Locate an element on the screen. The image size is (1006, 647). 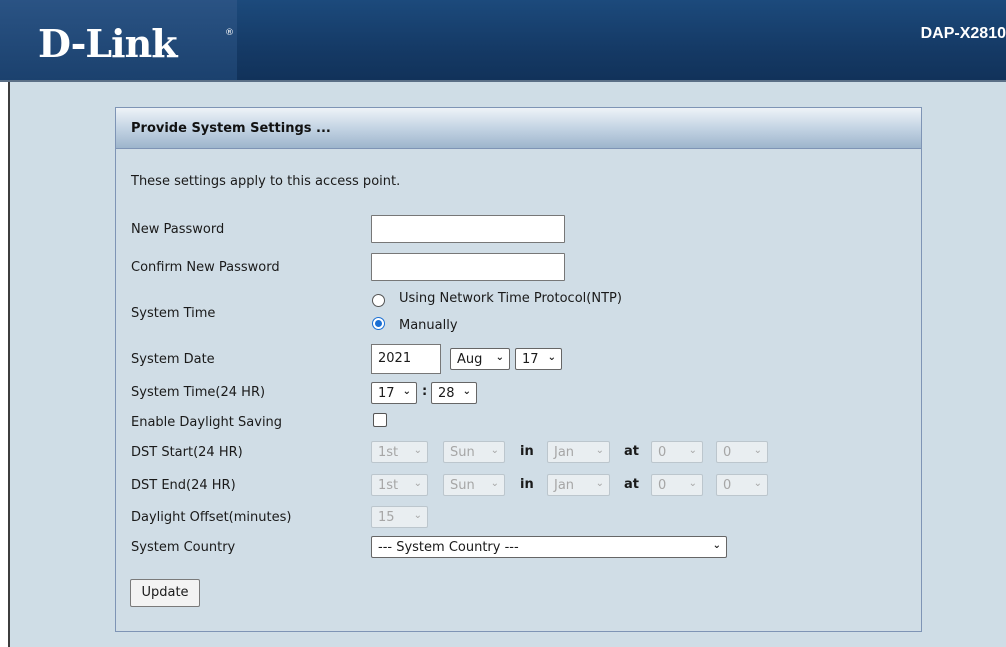
ntp-radio-label: Using Network Time Protocol(NTP) is located at coordinates (510, 298).